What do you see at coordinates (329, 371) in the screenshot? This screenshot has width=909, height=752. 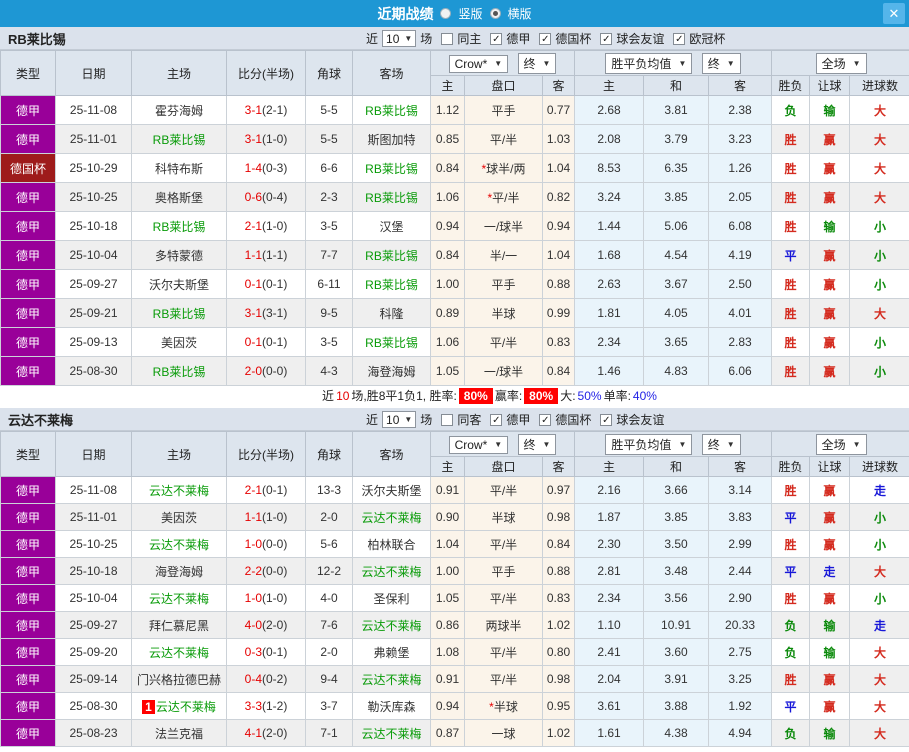 I see `corner-count: 4-3` at bounding box center [329, 371].